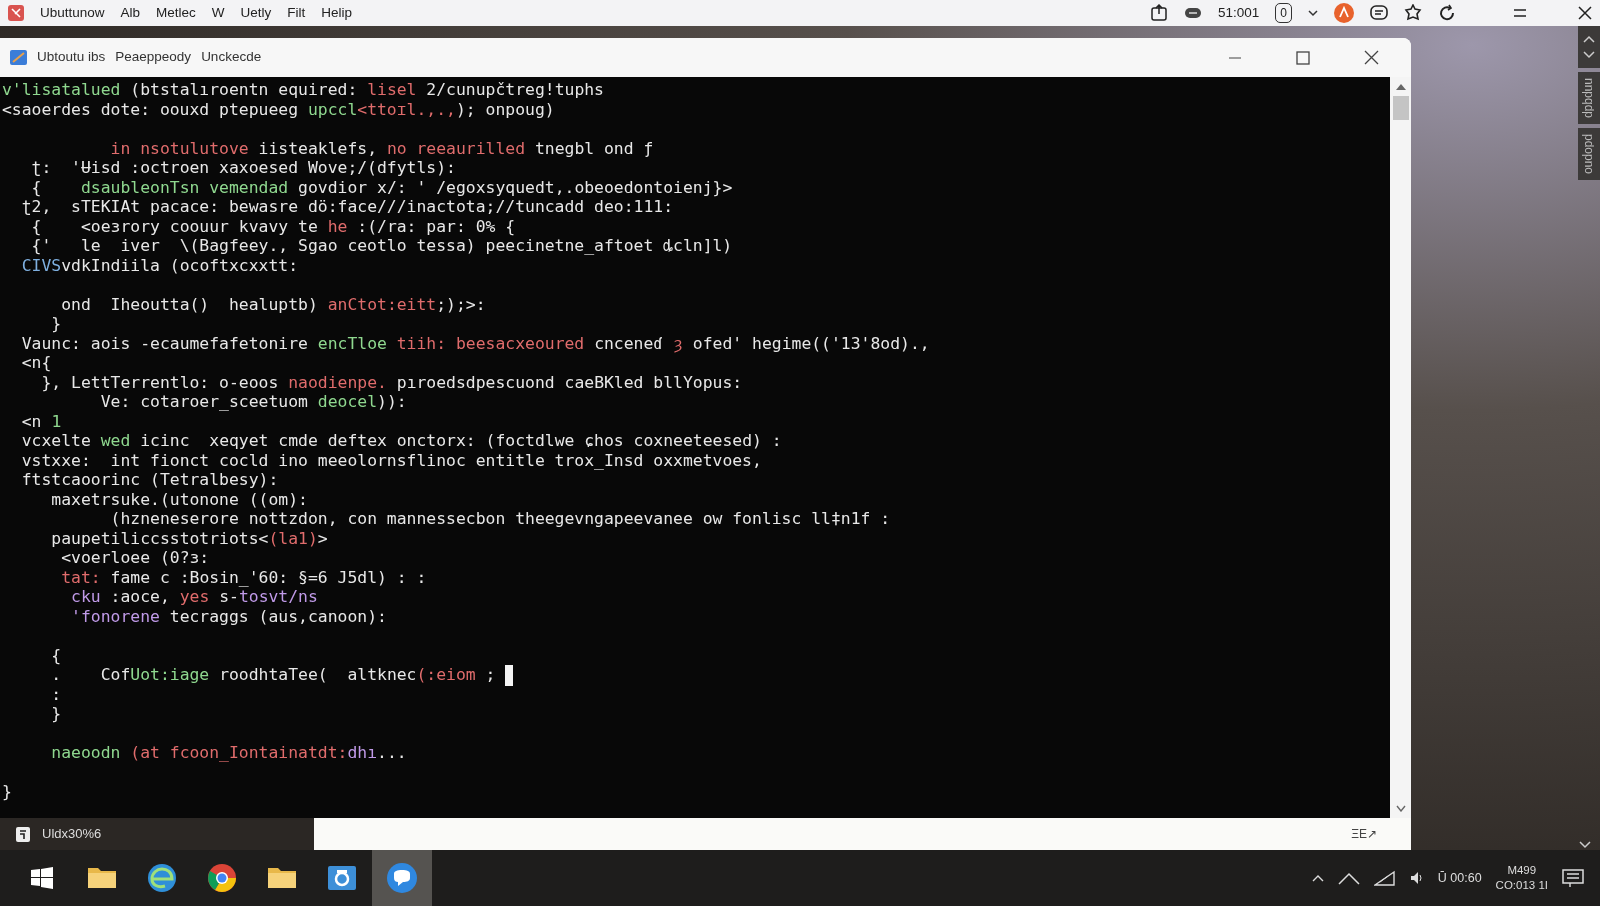  Describe the element at coordinates (392, 90) in the screenshot. I see `terminal-text: lisel` at that location.